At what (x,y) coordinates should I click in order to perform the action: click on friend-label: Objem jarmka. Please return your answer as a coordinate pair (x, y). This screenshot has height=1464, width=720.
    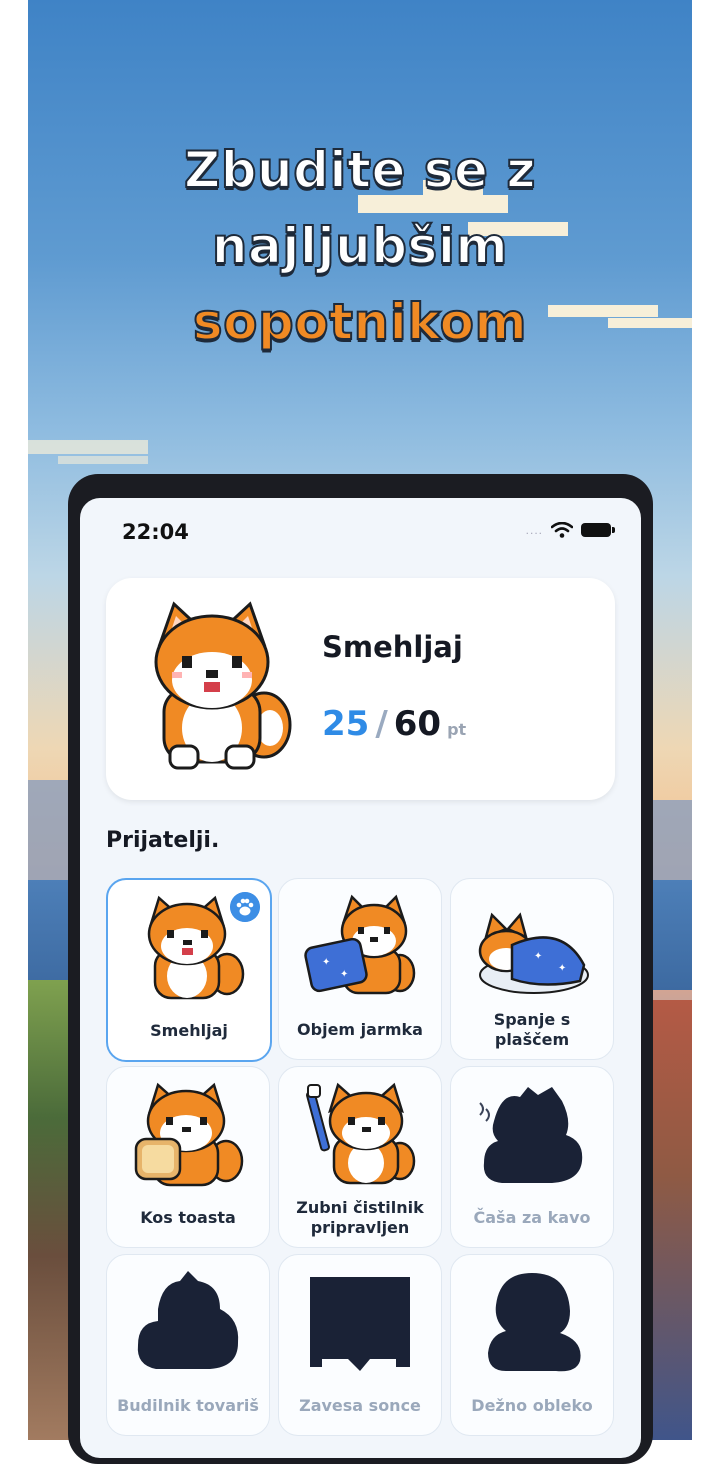
    Looking at the image, I should click on (360, 1029).